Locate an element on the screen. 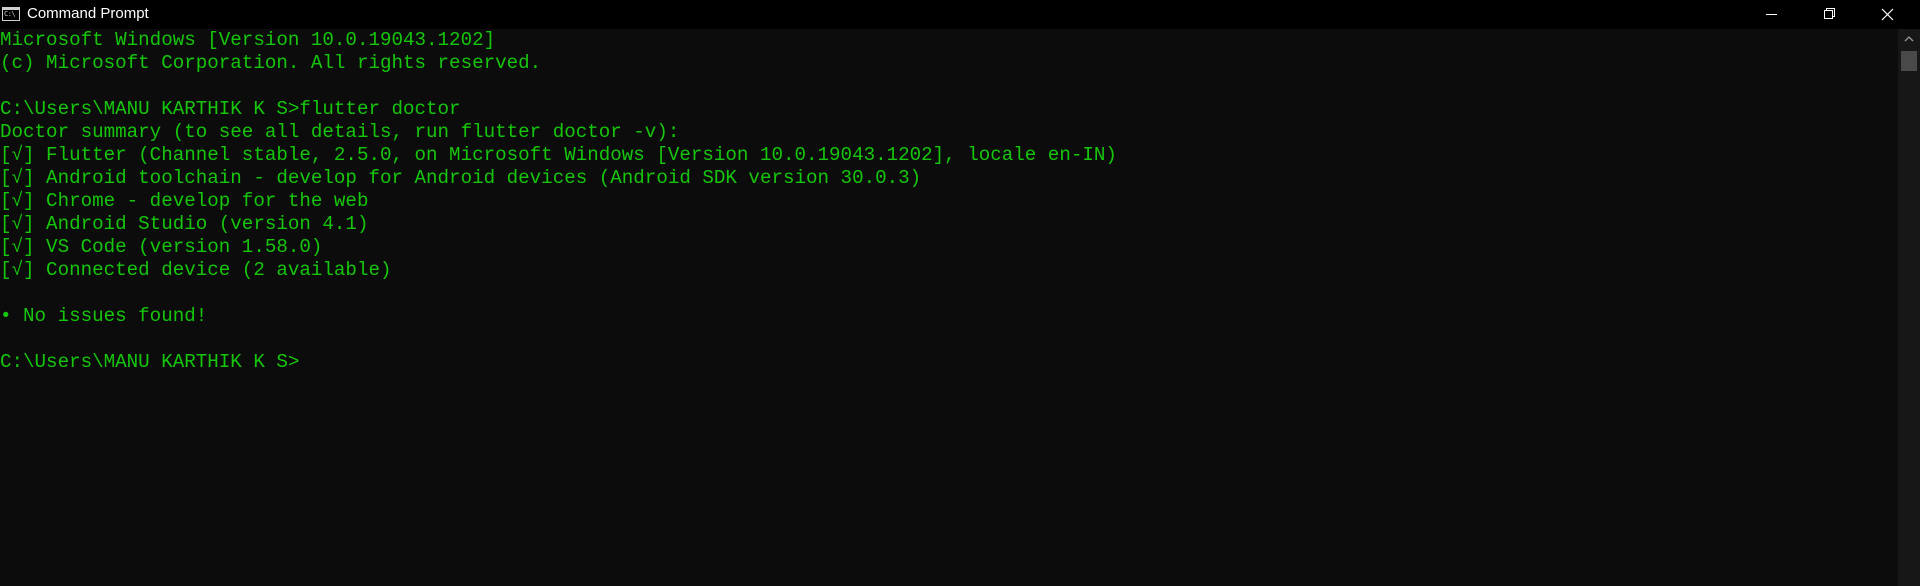 The height and width of the screenshot is (586, 1920). console-line: • No issues found! is located at coordinates (104, 316).